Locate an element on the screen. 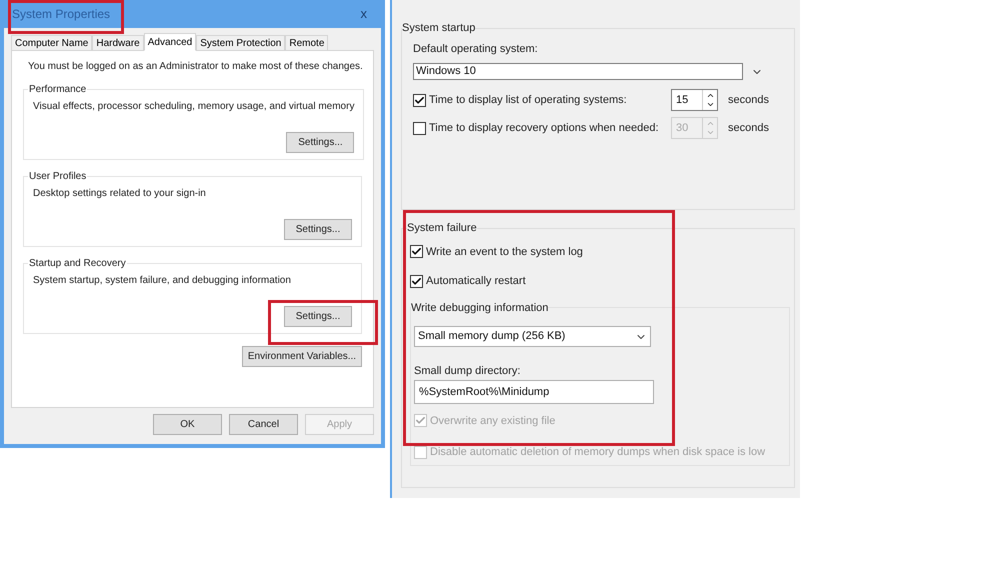 This screenshot has height=563, width=1000. group-title: User Profiles is located at coordinates (58, 177).